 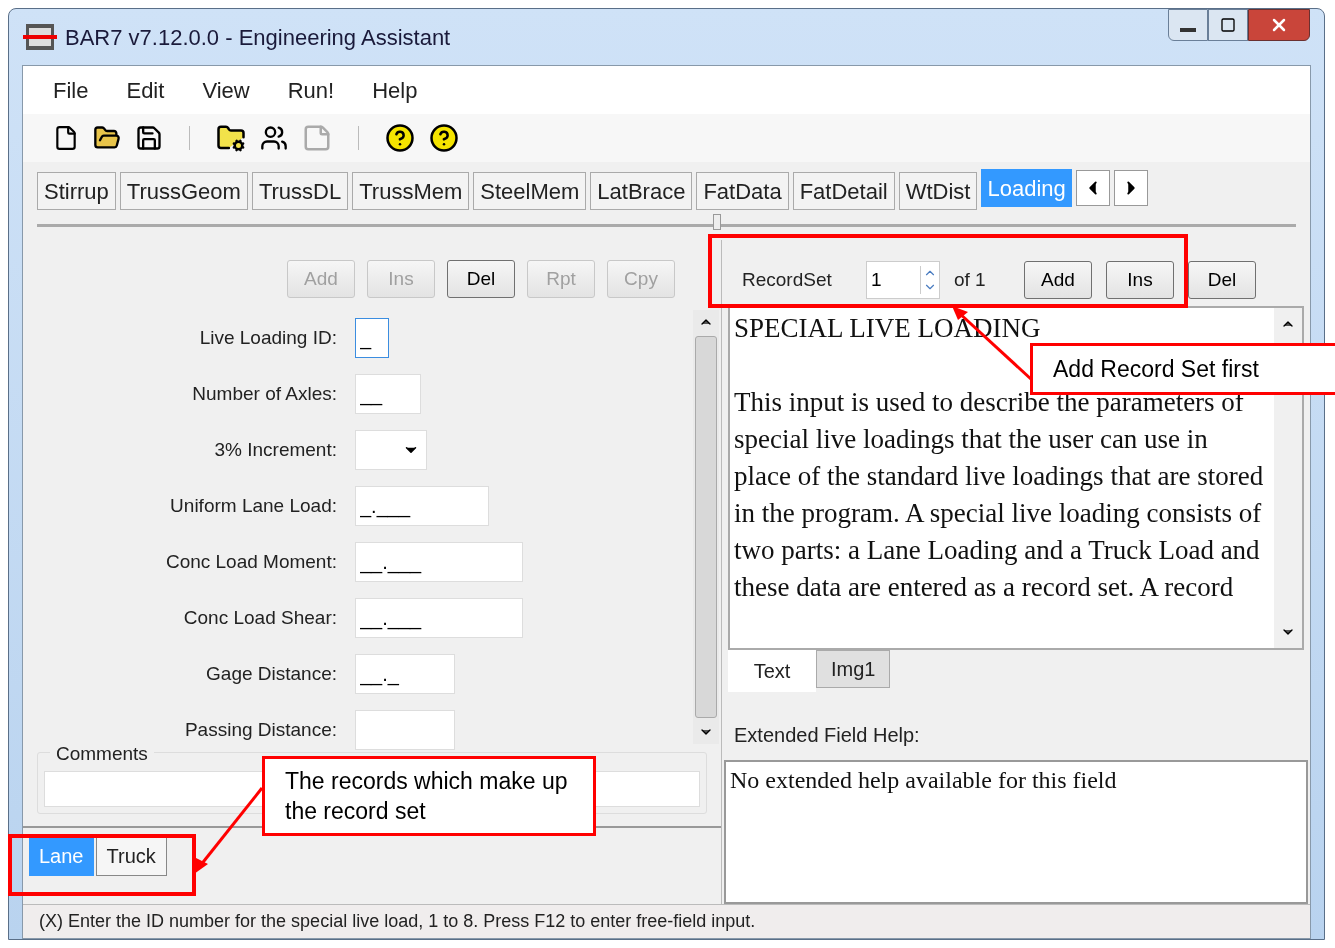 What do you see at coordinates (970, 279) in the screenshot?
I see `recordset-count: of 1` at bounding box center [970, 279].